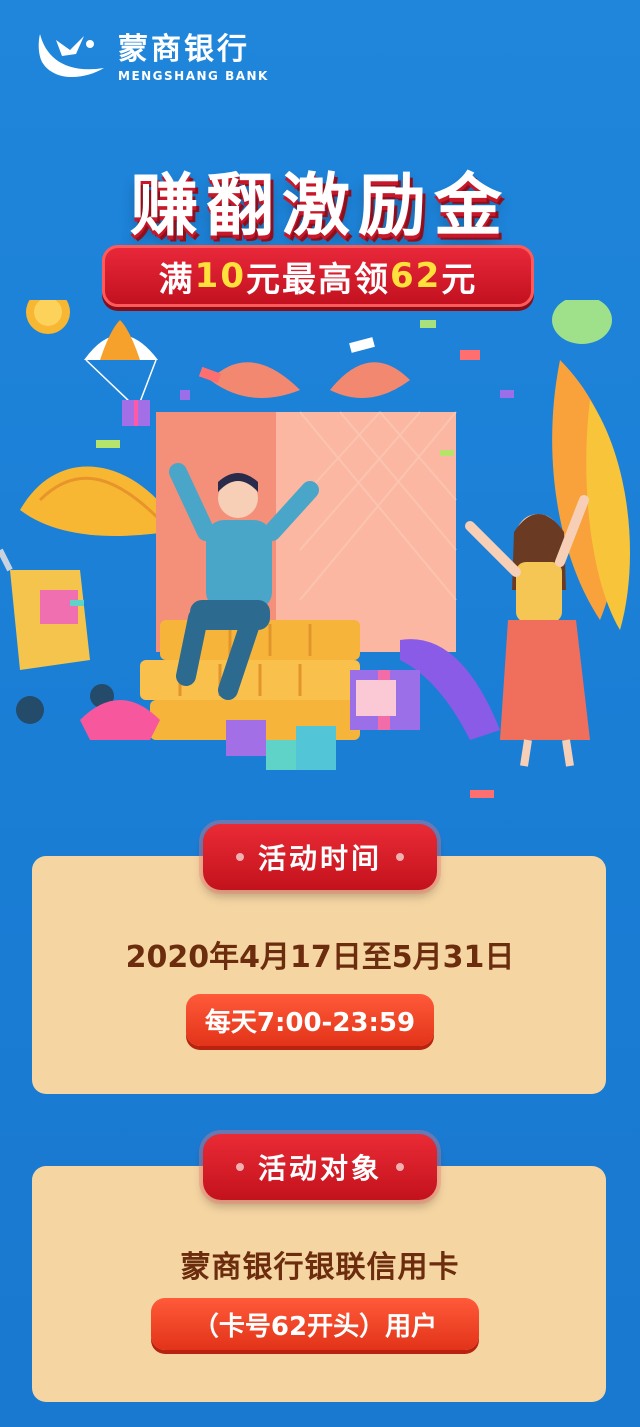 This screenshot has width=640, height=1427. I want to click on activity-time-label: 活动时间, so click(319, 858).